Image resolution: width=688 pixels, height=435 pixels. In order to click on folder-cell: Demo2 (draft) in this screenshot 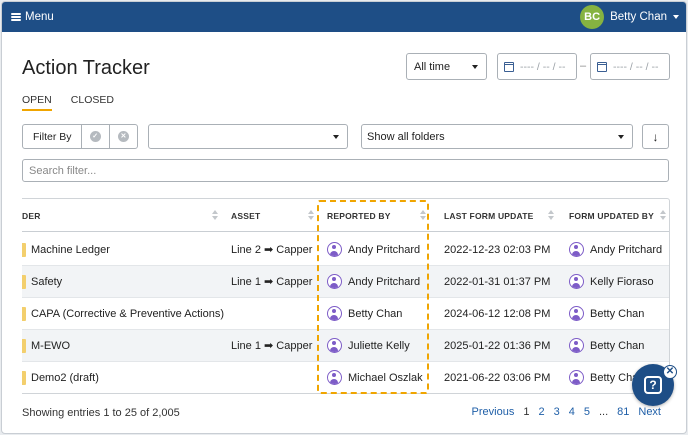, I will do `click(65, 377)`.